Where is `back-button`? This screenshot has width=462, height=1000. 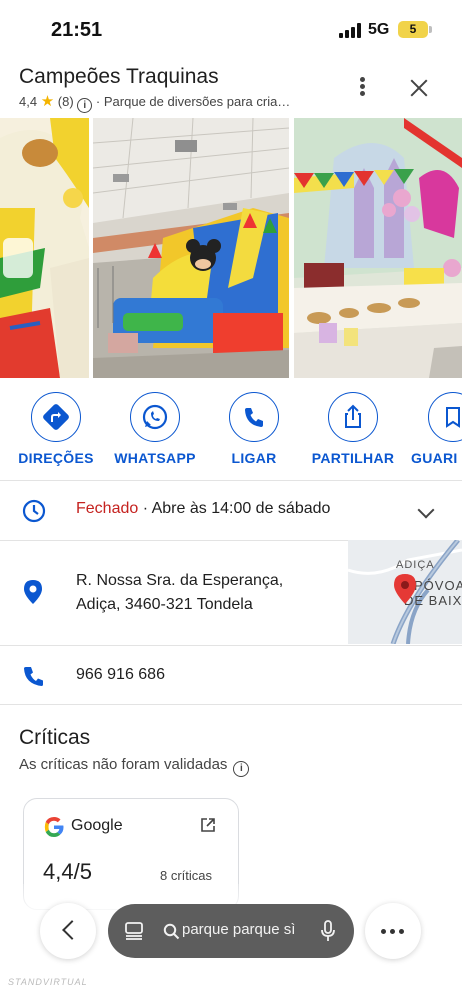
back-button is located at coordinates (68, 931).